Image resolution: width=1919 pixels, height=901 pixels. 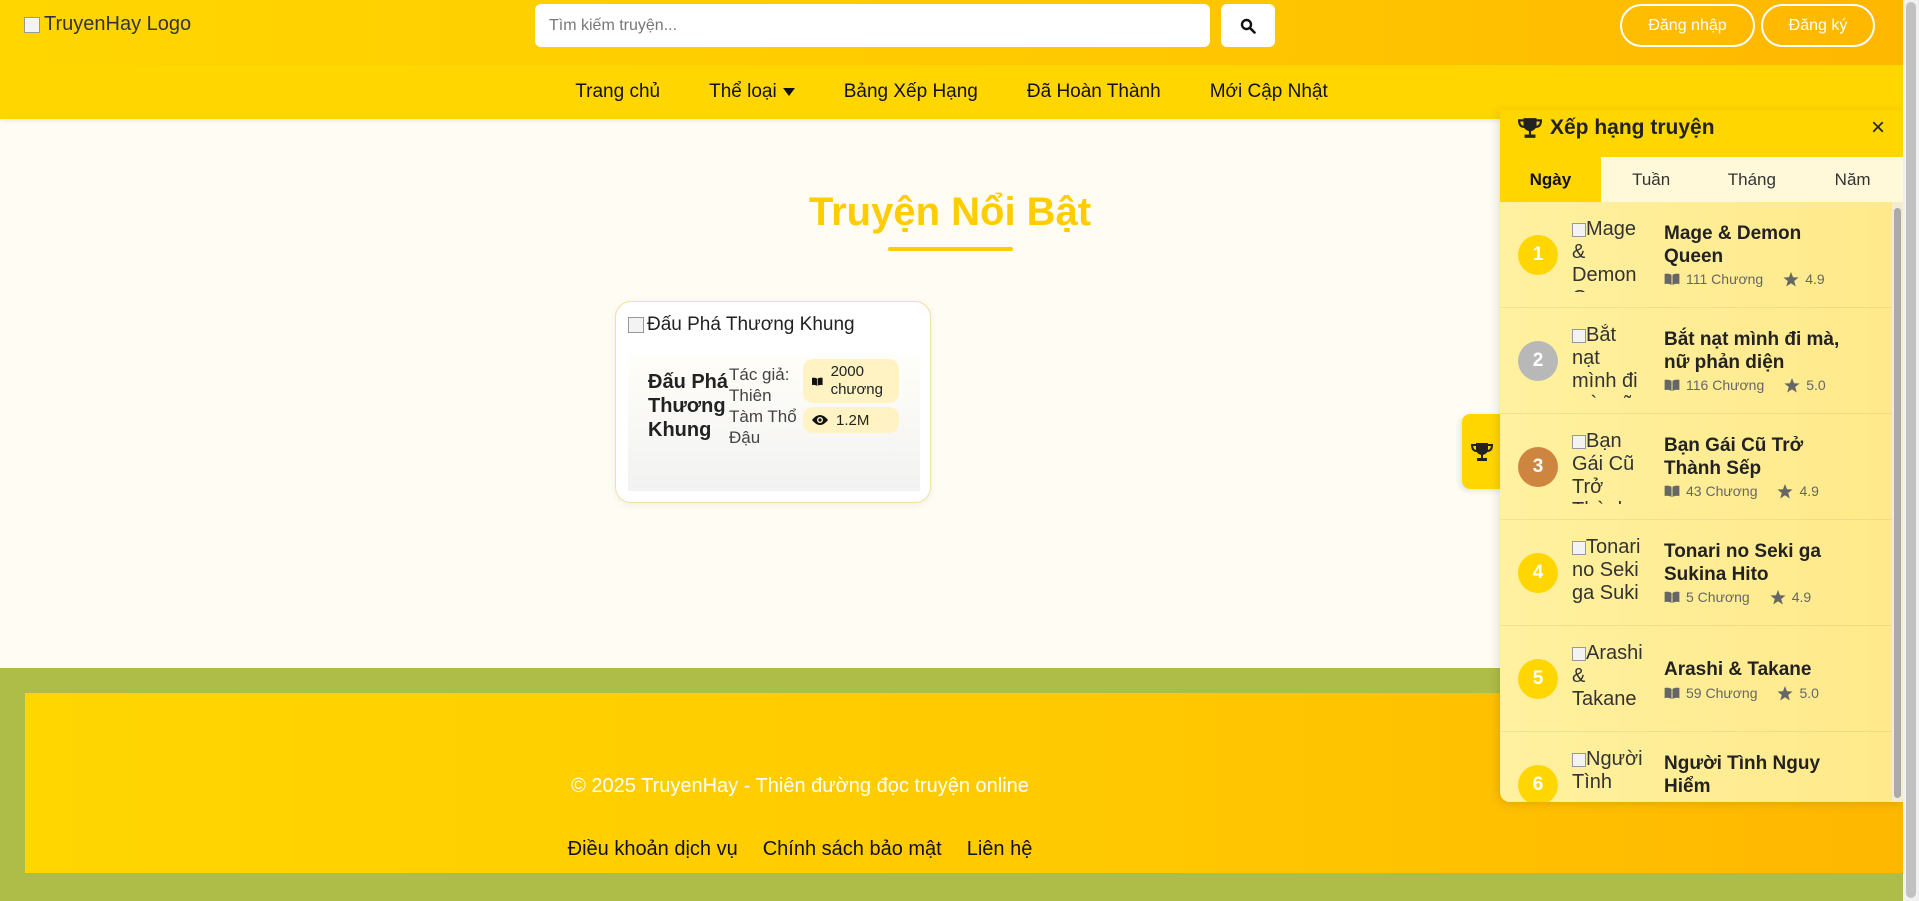 I want to click on ranking-chapters: 43 Chương, so click(x=1722, y=491).